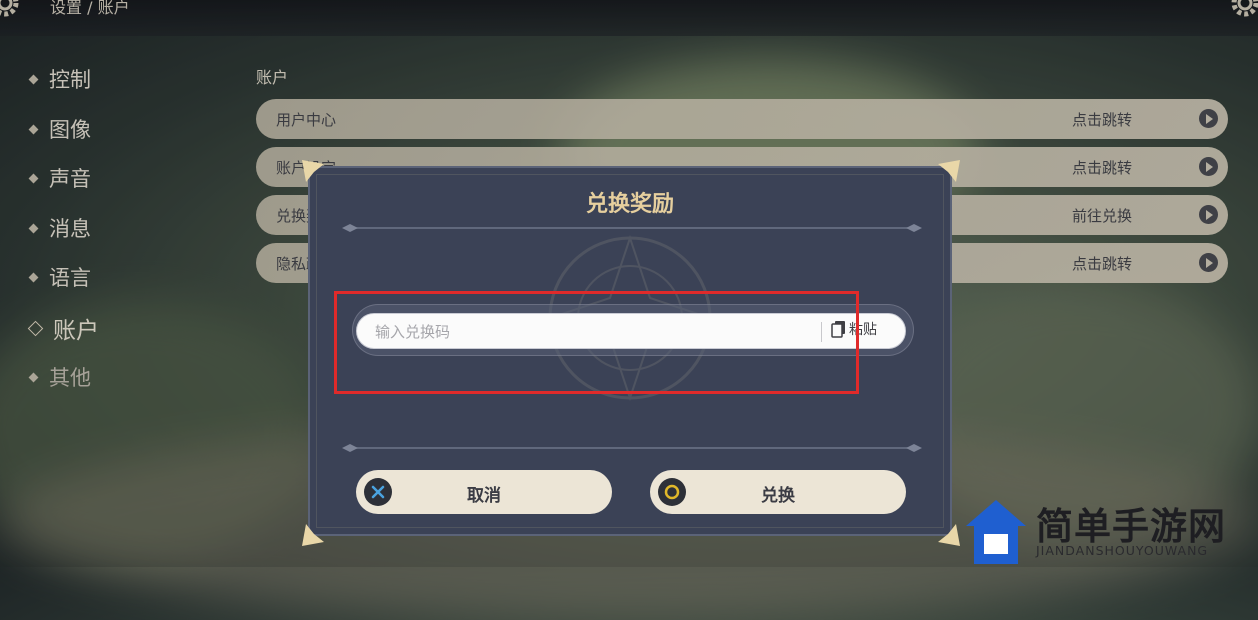 The height and width of the screenshot is (620, 1258). What do you see at coordinates (778, 496) in the screenshot?
I see `redeem-label: 兑换` at bounding box center [778, 496].